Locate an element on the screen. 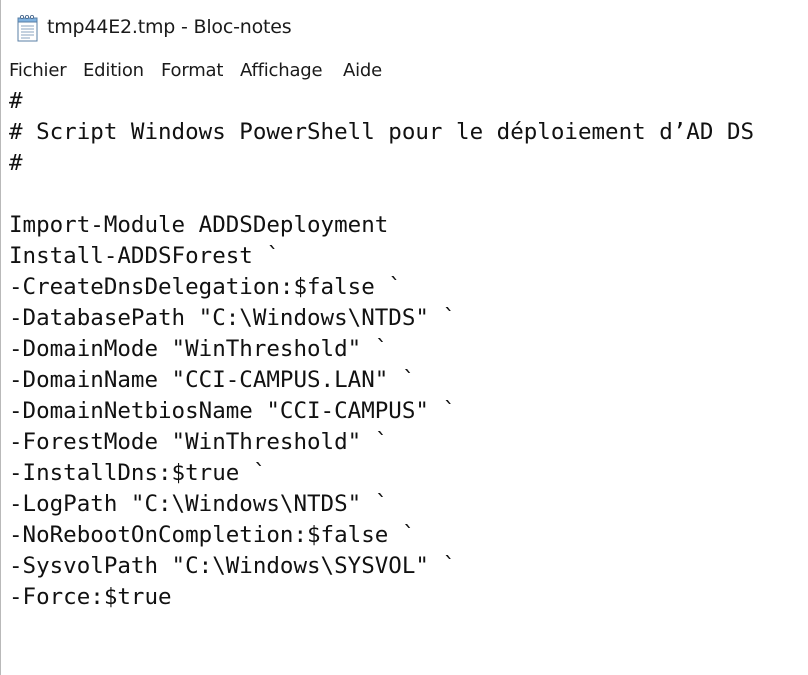 The width and height of the screenshot is (808, 675). notepad-icon is located at coordinates (28, 28).